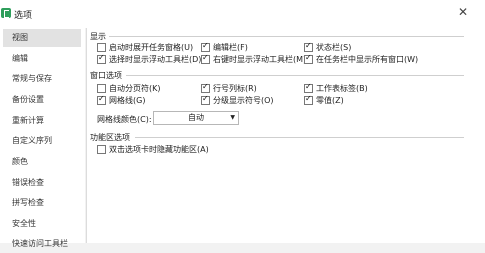  What do you see at coordinates (42, 100) in the screenshot?
I see `sidebar-item-backup: 备份设置` at bounding box center [42, 100].